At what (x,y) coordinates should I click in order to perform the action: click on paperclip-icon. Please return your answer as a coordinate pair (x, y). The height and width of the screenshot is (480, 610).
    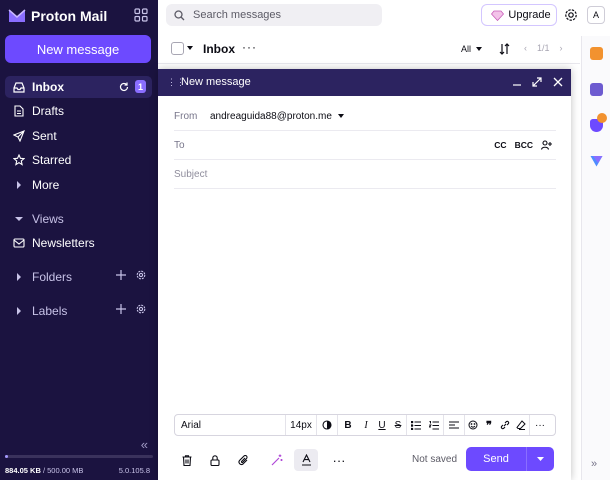
    Looking at the image, I should click on (243, 460).